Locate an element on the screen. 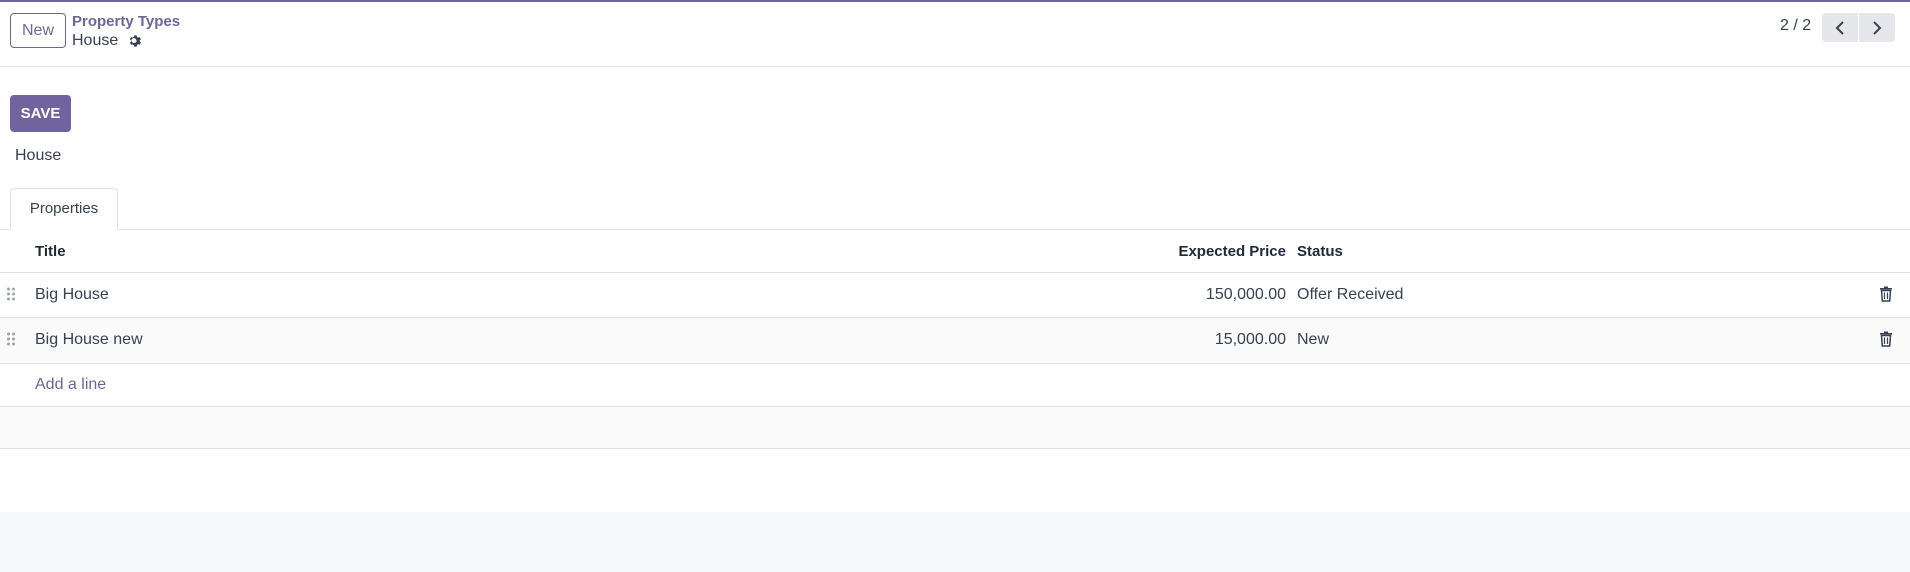 This screenshot has height=572, width=1910. cell-status: Offer Received is located at coordinates (1350, 295).